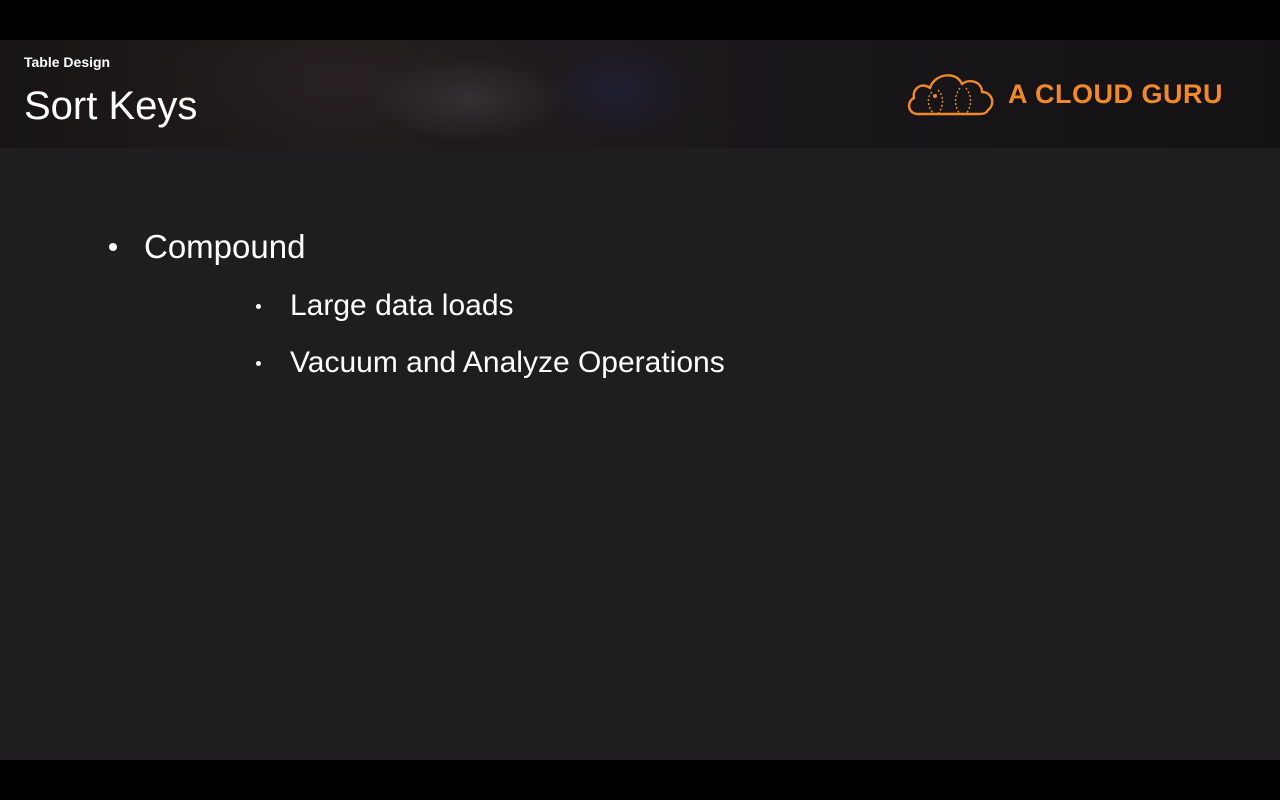  I want to click on bullet-label: Large data loads, so click(402, 305).